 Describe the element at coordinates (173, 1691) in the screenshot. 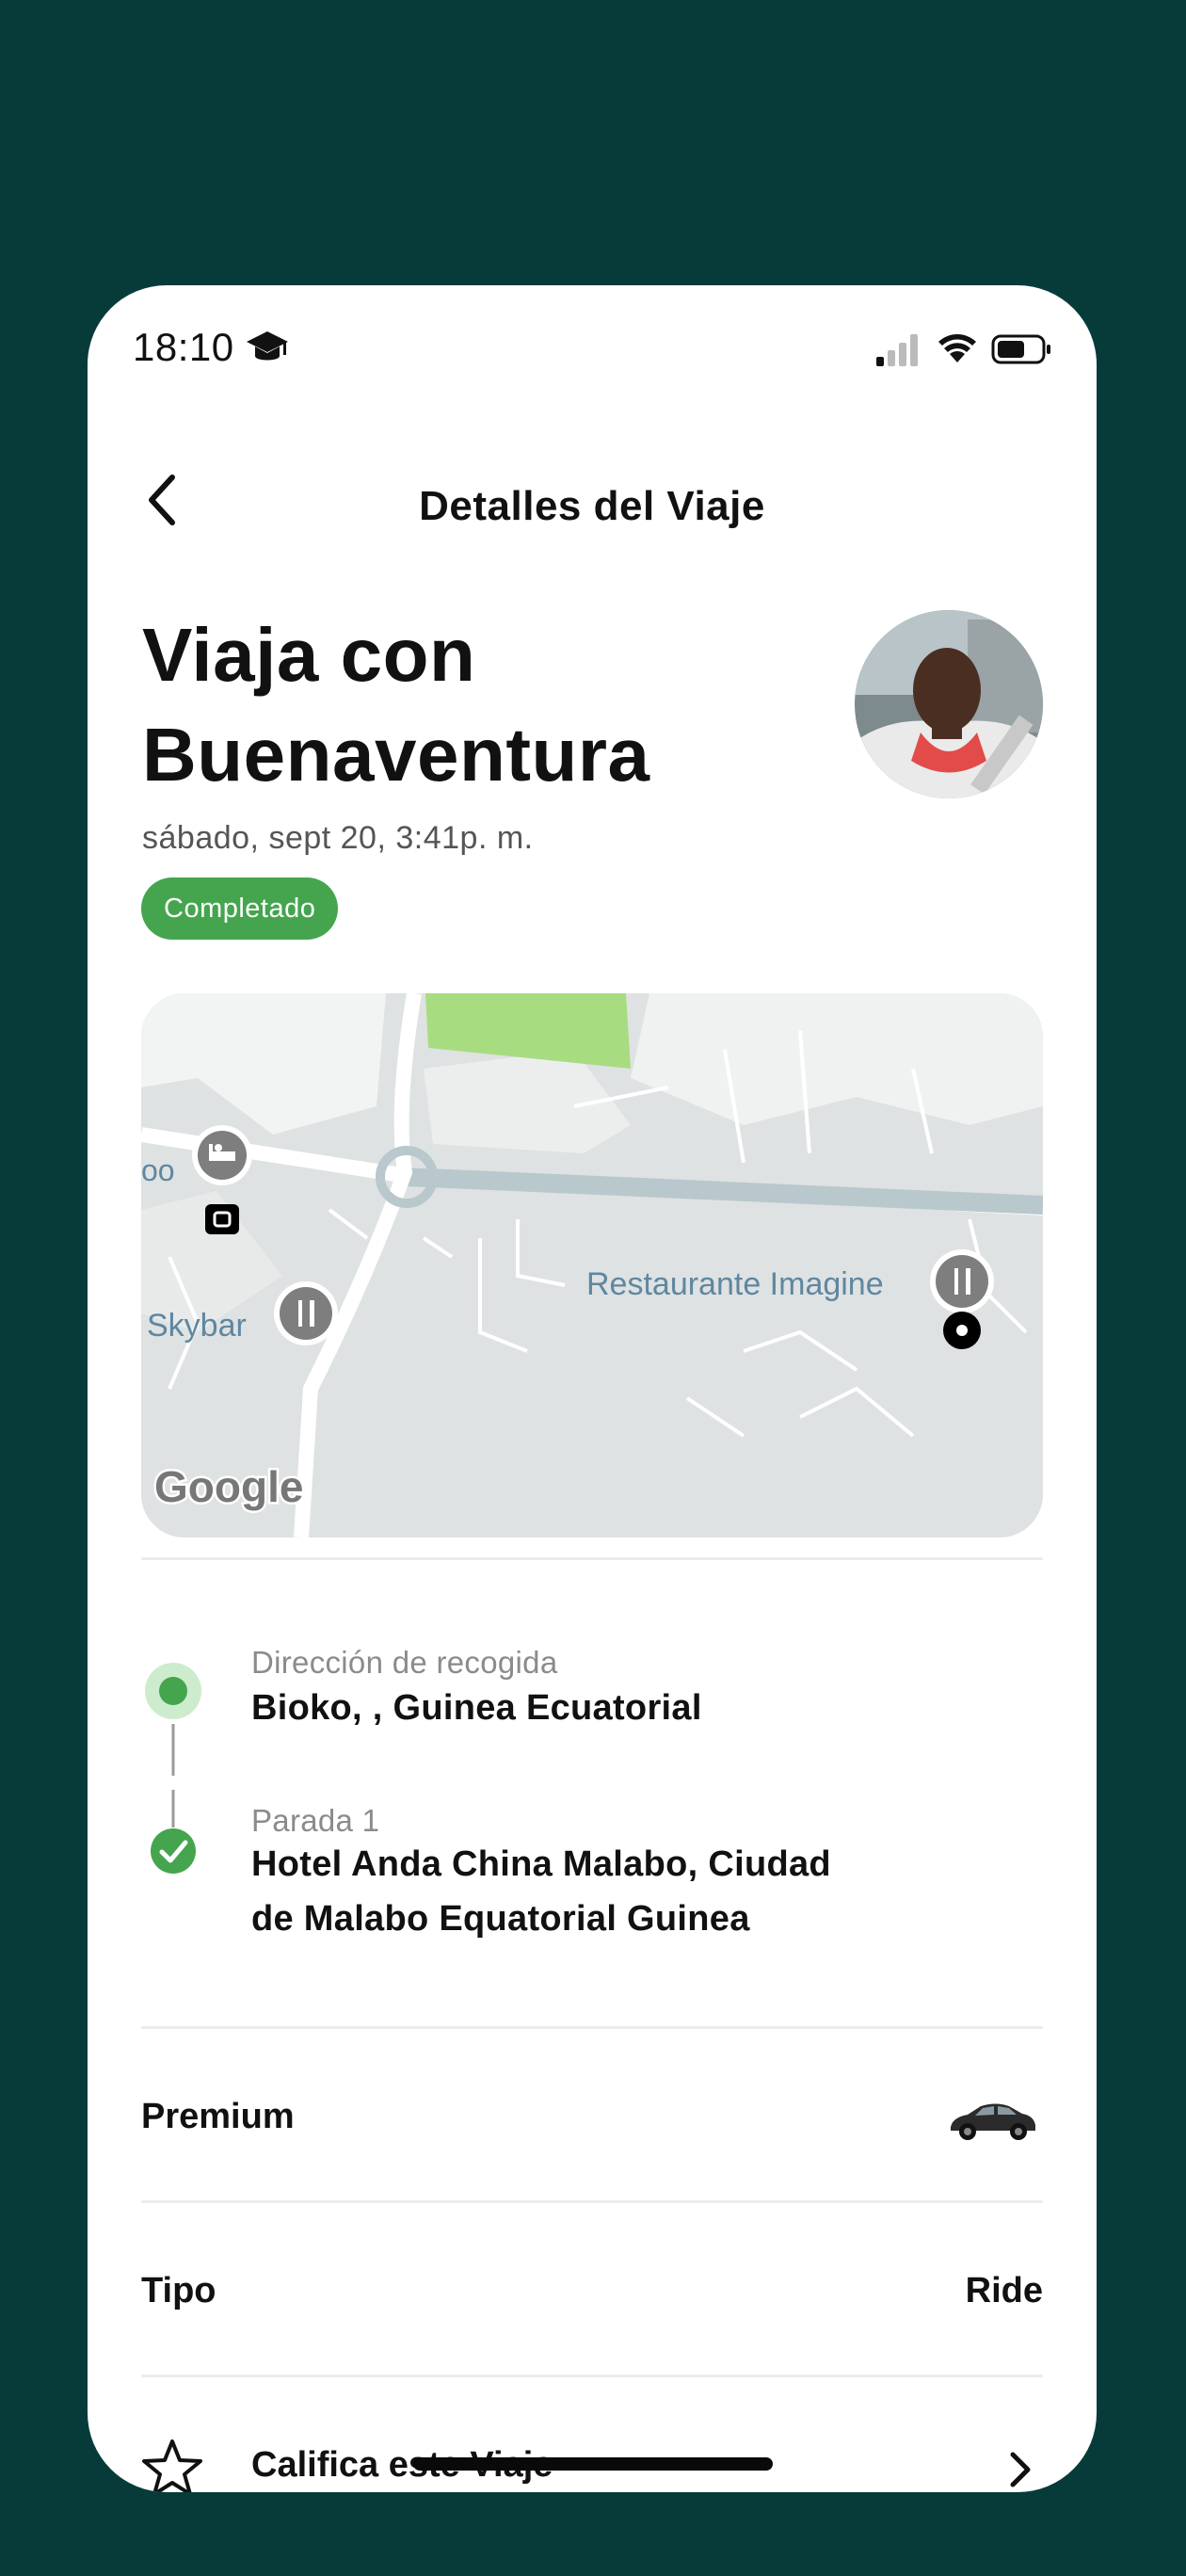

I see `pickup-dot-icon` at that location.